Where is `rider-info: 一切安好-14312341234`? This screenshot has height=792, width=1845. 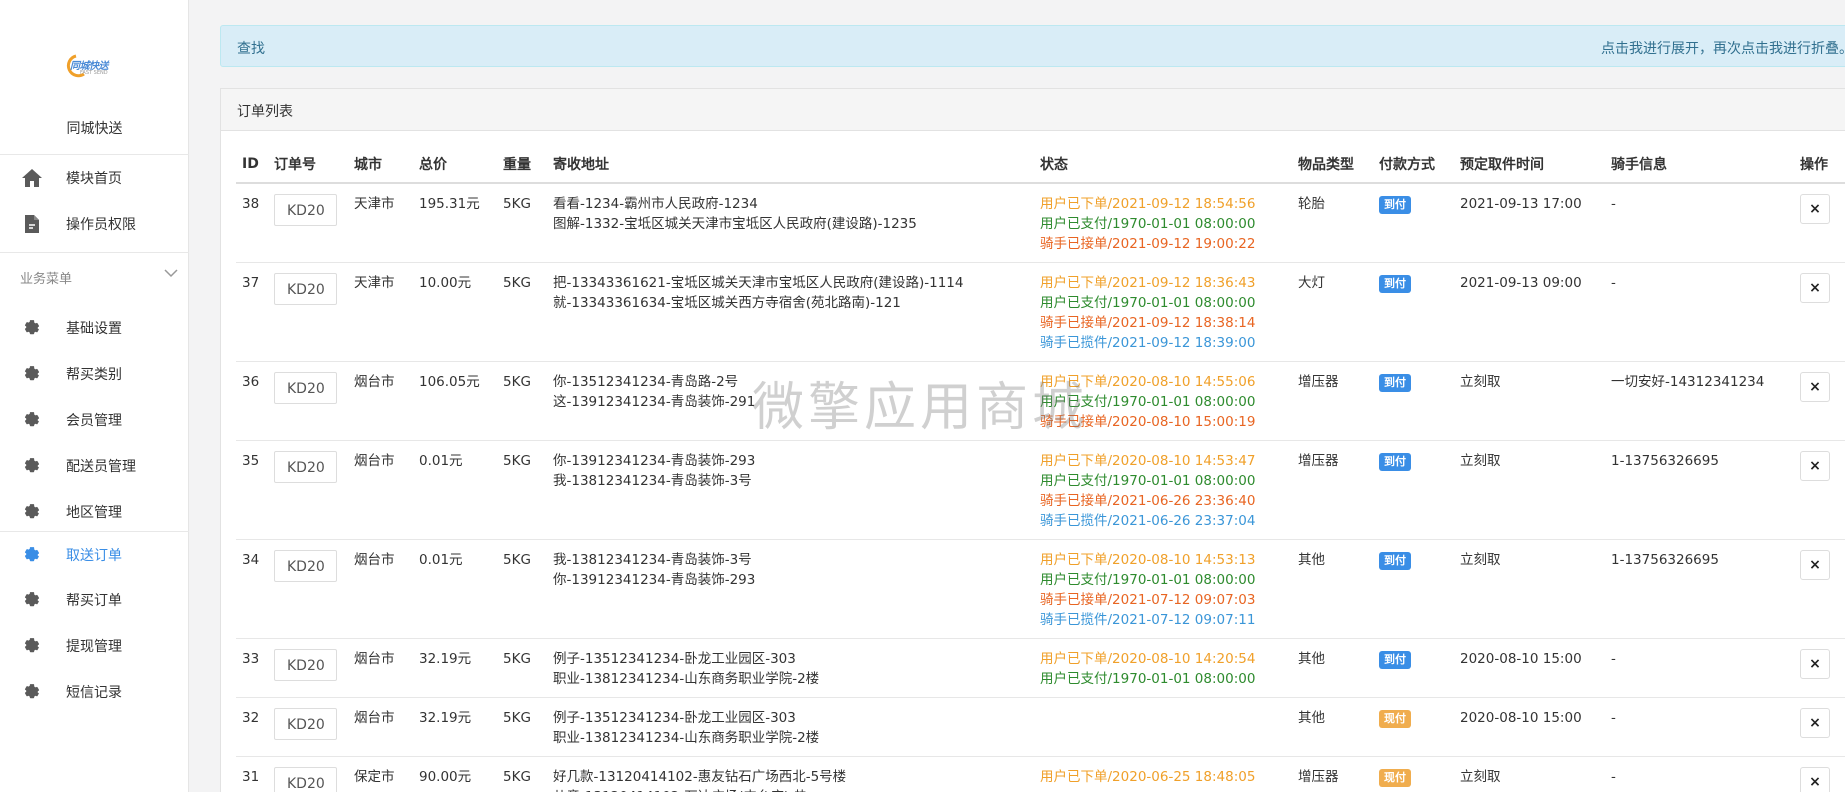
rider-info: 一切安好-14312341234 is located at coordinates (1699, 401).